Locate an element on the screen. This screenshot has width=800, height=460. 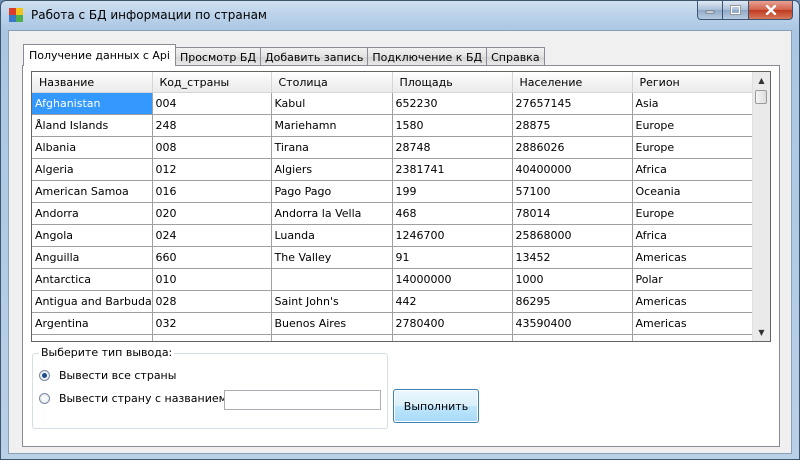
cell-capital: The Valley is located at coordinates (332, 257).